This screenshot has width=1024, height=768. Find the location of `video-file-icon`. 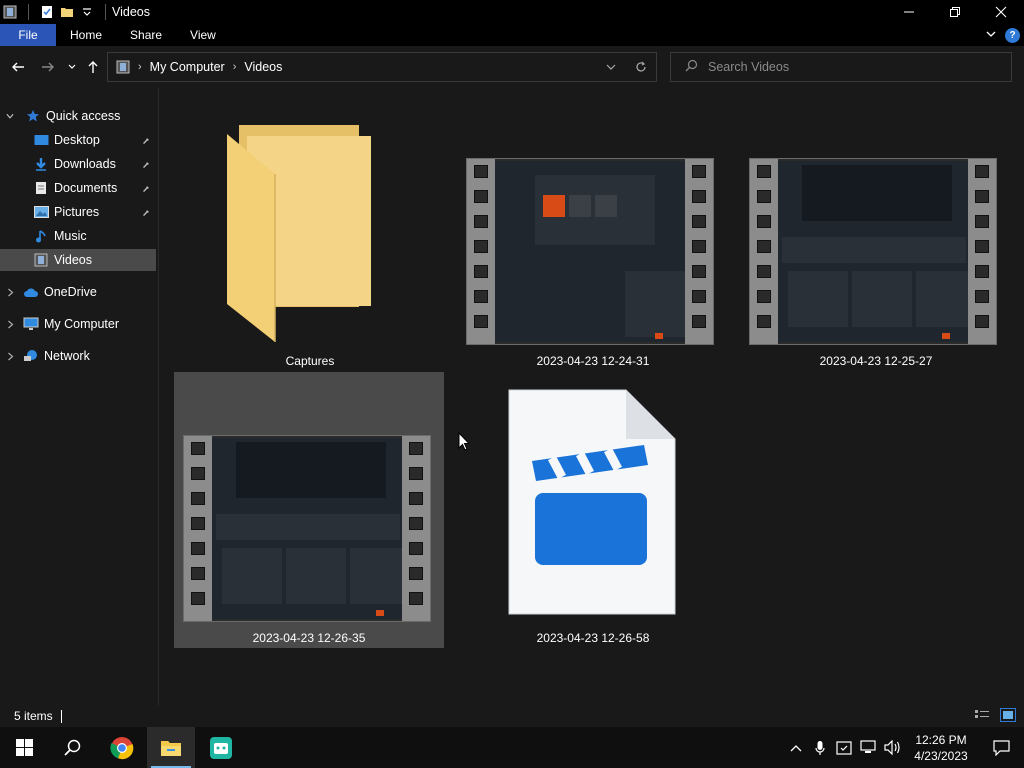

video-file-icon is located at coordinates (592, 502).